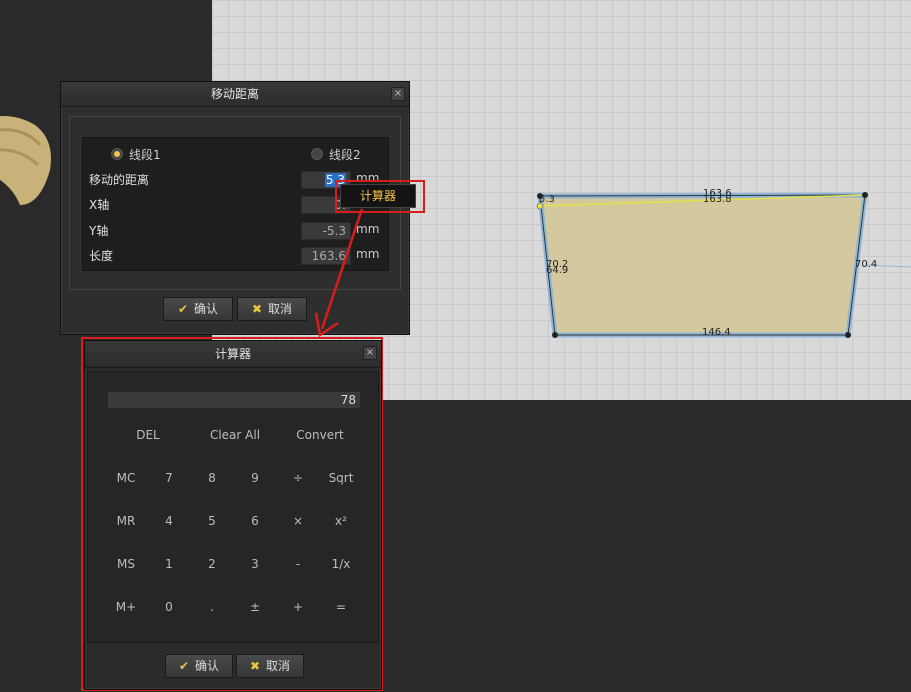  Describe the element at coordinates (101, 256) in the screenshot. I see `length-label: 长度` at that location.